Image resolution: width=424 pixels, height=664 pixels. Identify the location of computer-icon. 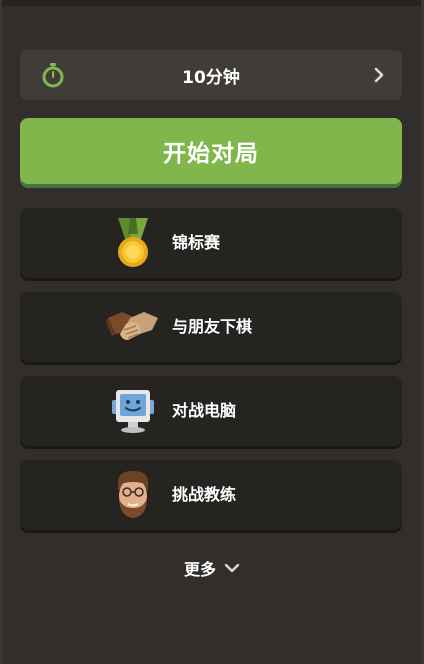
(133, 411).